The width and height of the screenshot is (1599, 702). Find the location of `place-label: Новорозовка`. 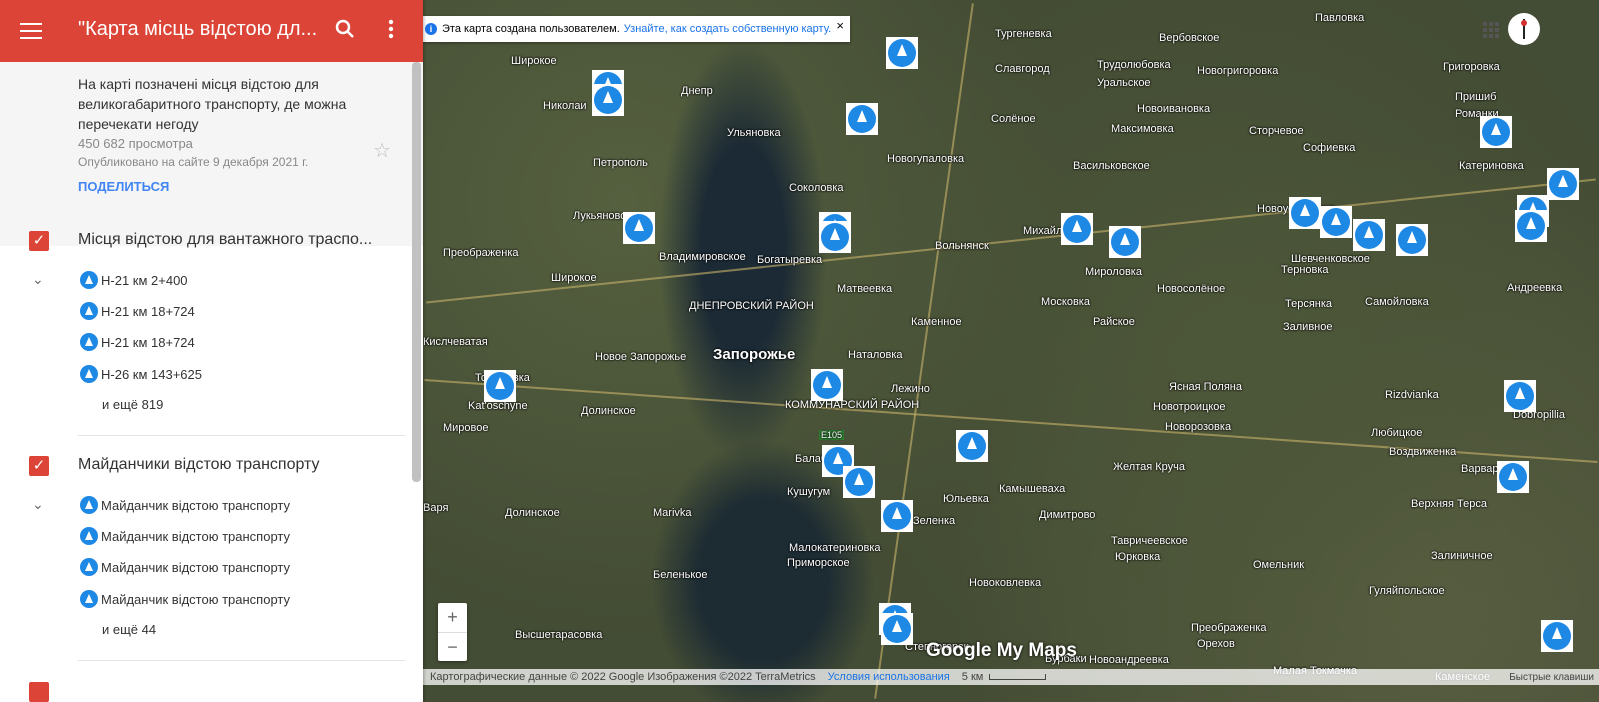

place-label: Новорозовка is located at coordinates (1198, 427).